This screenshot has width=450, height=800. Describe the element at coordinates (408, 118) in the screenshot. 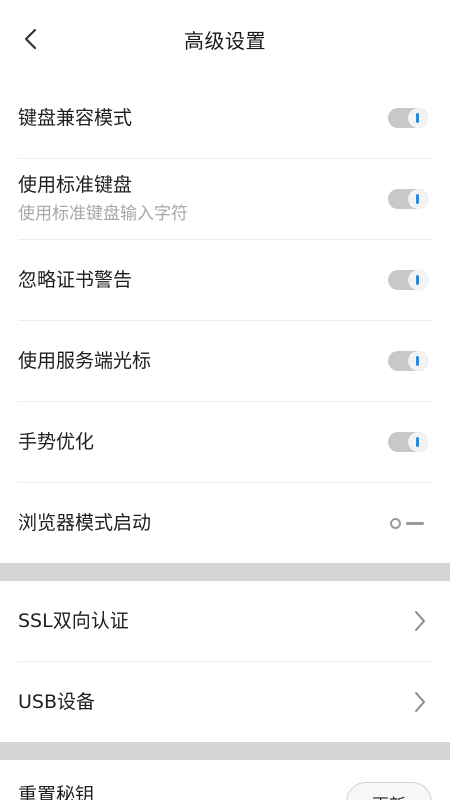

I see `keyboard-compat-toggle` at that location.